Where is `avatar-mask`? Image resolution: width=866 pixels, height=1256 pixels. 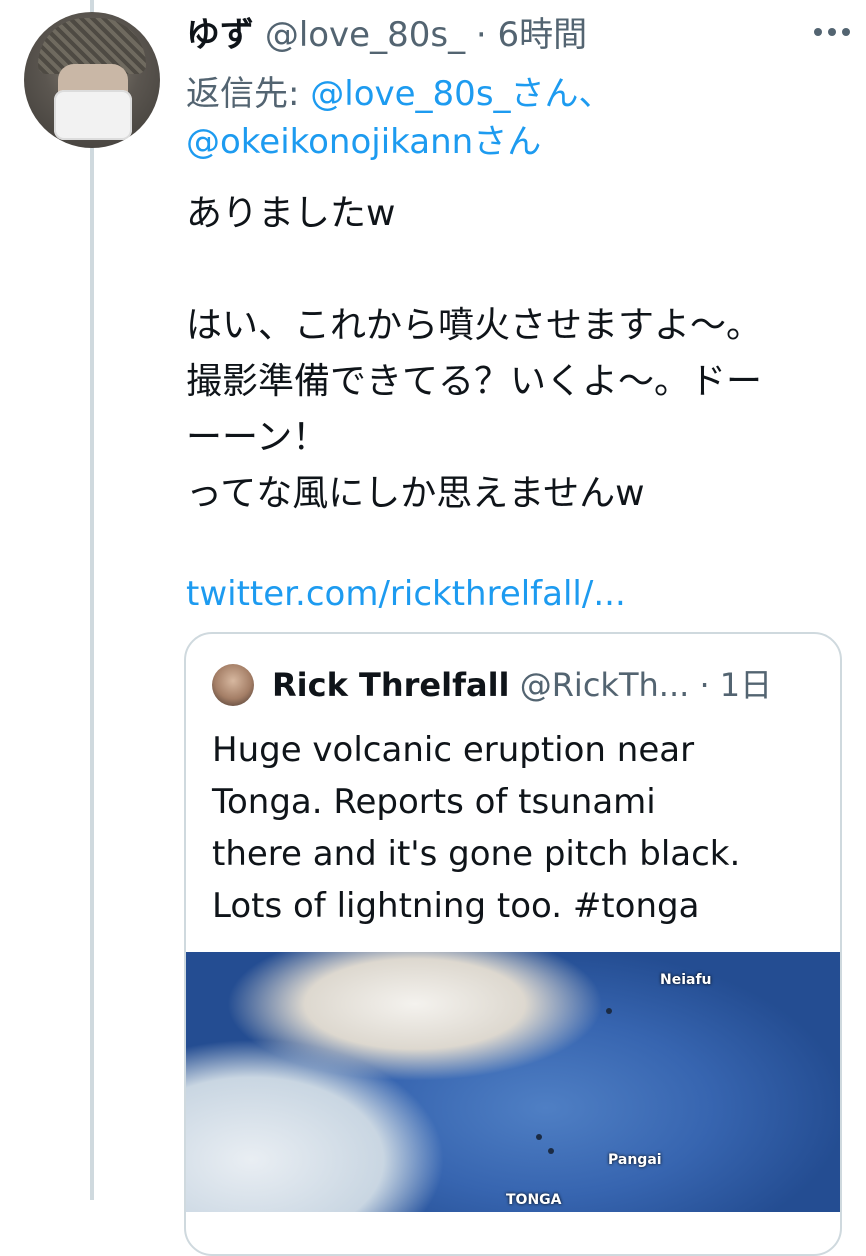 avatar-mask is located at coordinates (93, 115).